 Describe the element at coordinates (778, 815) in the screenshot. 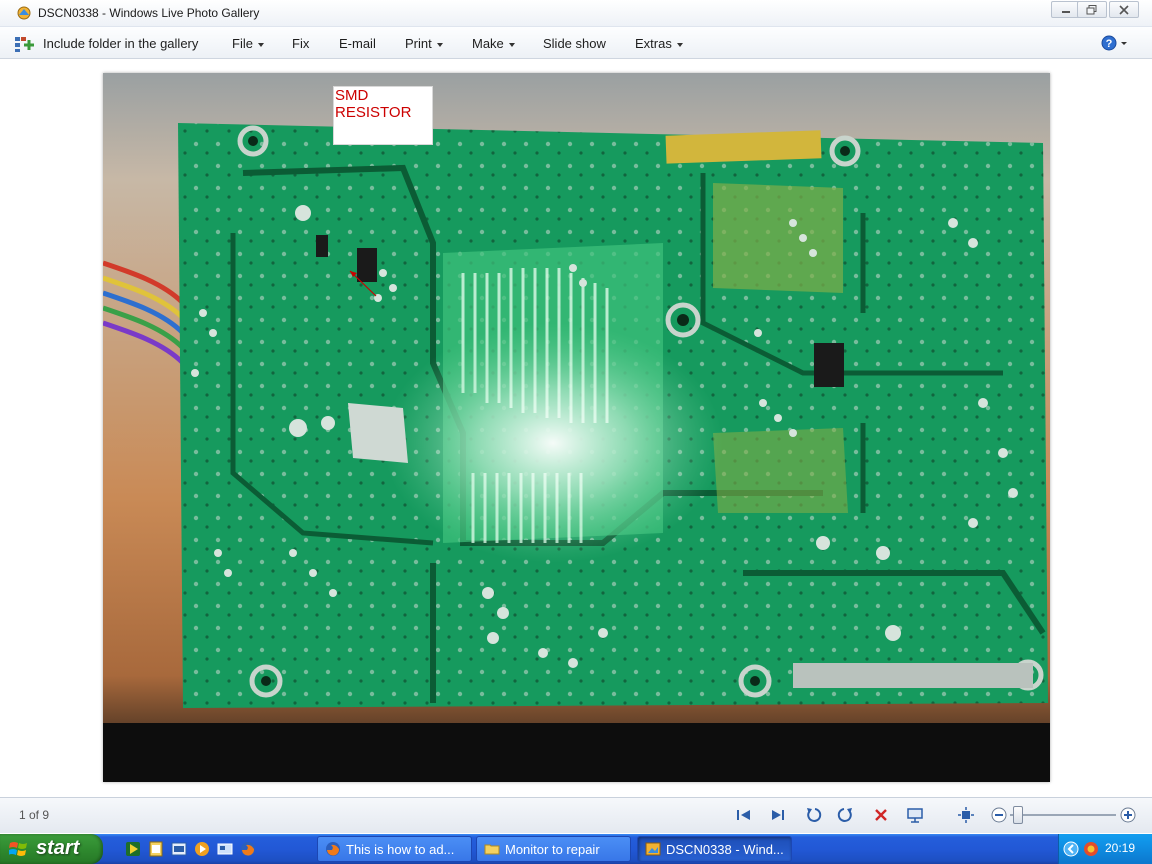

I see `next-photo-button` at that location.